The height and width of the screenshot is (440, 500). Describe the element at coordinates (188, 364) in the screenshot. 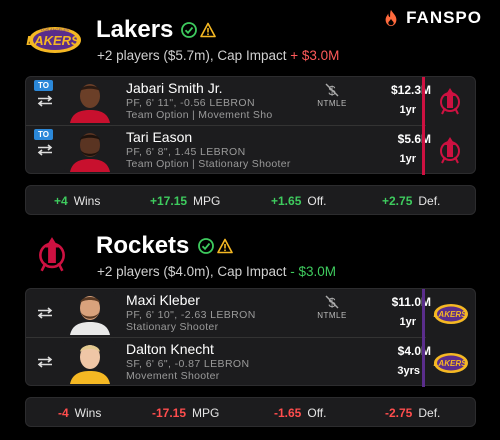

I see `player-meta: SF, 6' 6", -0.87 LEBRON` at that location.